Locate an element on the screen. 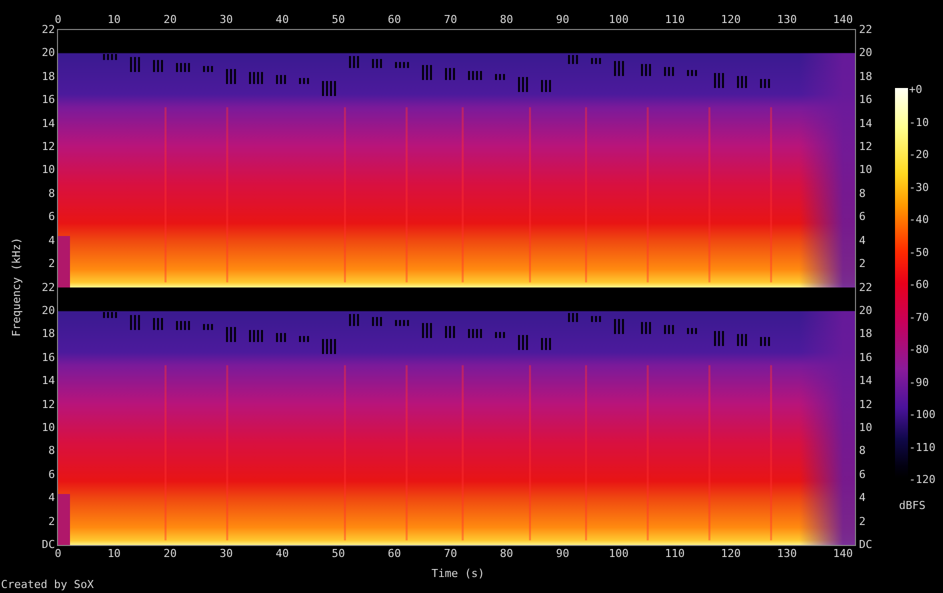 The height and width of the screenshot is (593, 943). scale-tick-label: +0 is located at coordinates (915, 90).